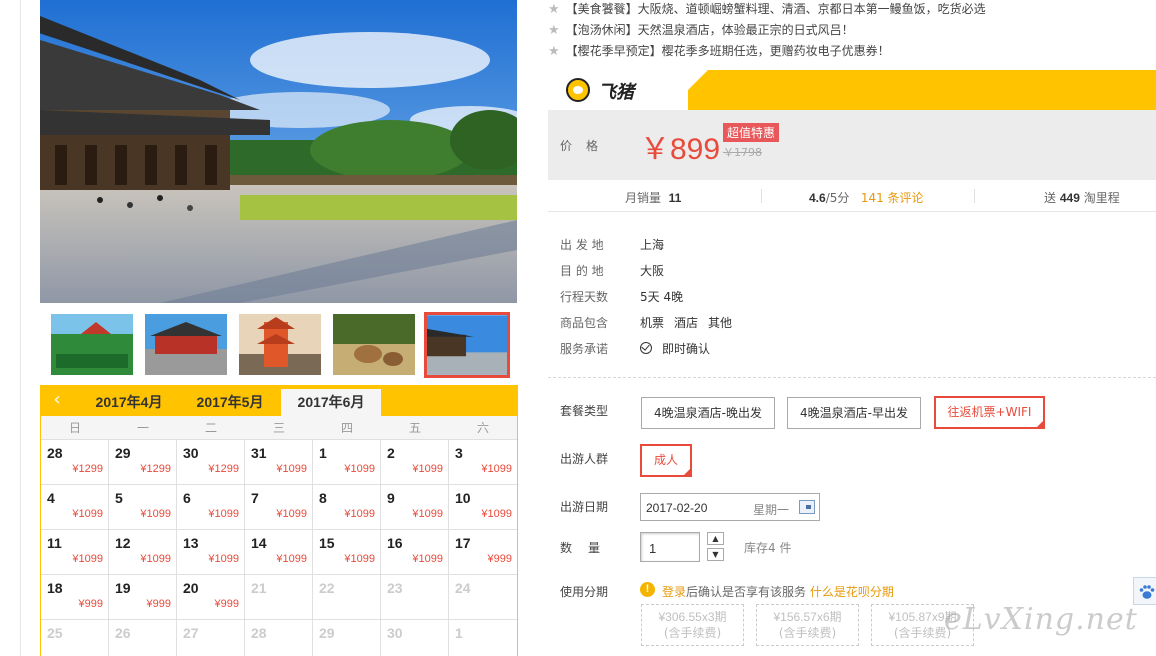 This screenshot has height=656, width=1156. I want to click on calendar-day-price: ¥999, so click(226, 604).